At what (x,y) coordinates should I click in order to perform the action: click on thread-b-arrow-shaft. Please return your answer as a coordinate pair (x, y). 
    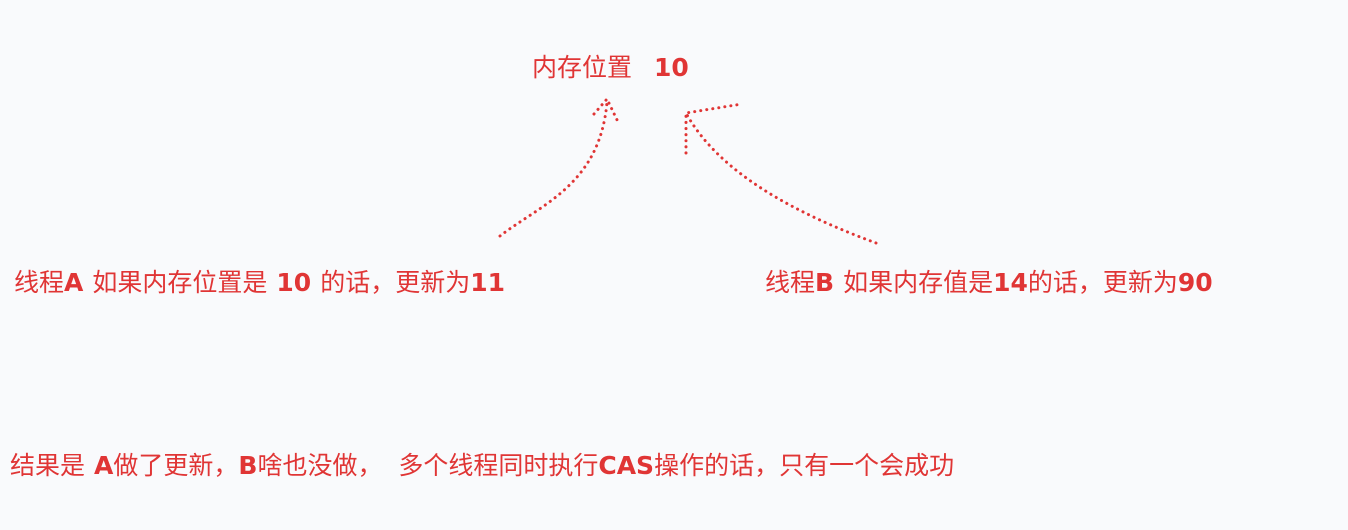
    Looking at the image, I should click on (781, 178).